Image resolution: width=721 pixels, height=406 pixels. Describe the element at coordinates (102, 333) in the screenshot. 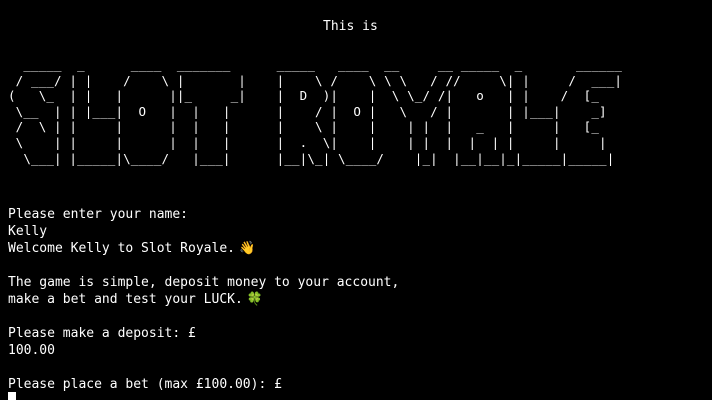

I see `deposit-prompt: Please make a deposit: £` at that location.